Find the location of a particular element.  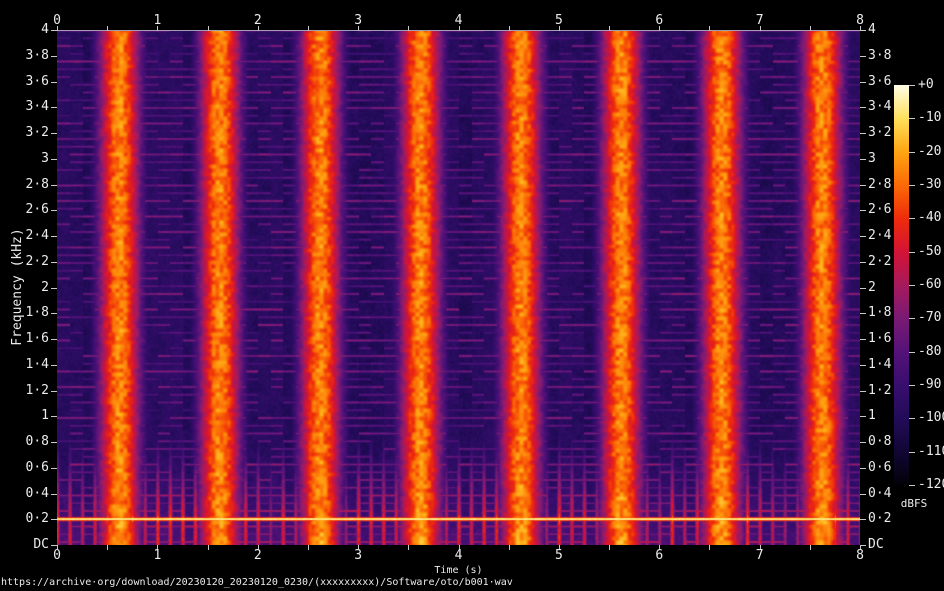

y-tick-label-left: 2·8 is located at coordinates (37, 184).